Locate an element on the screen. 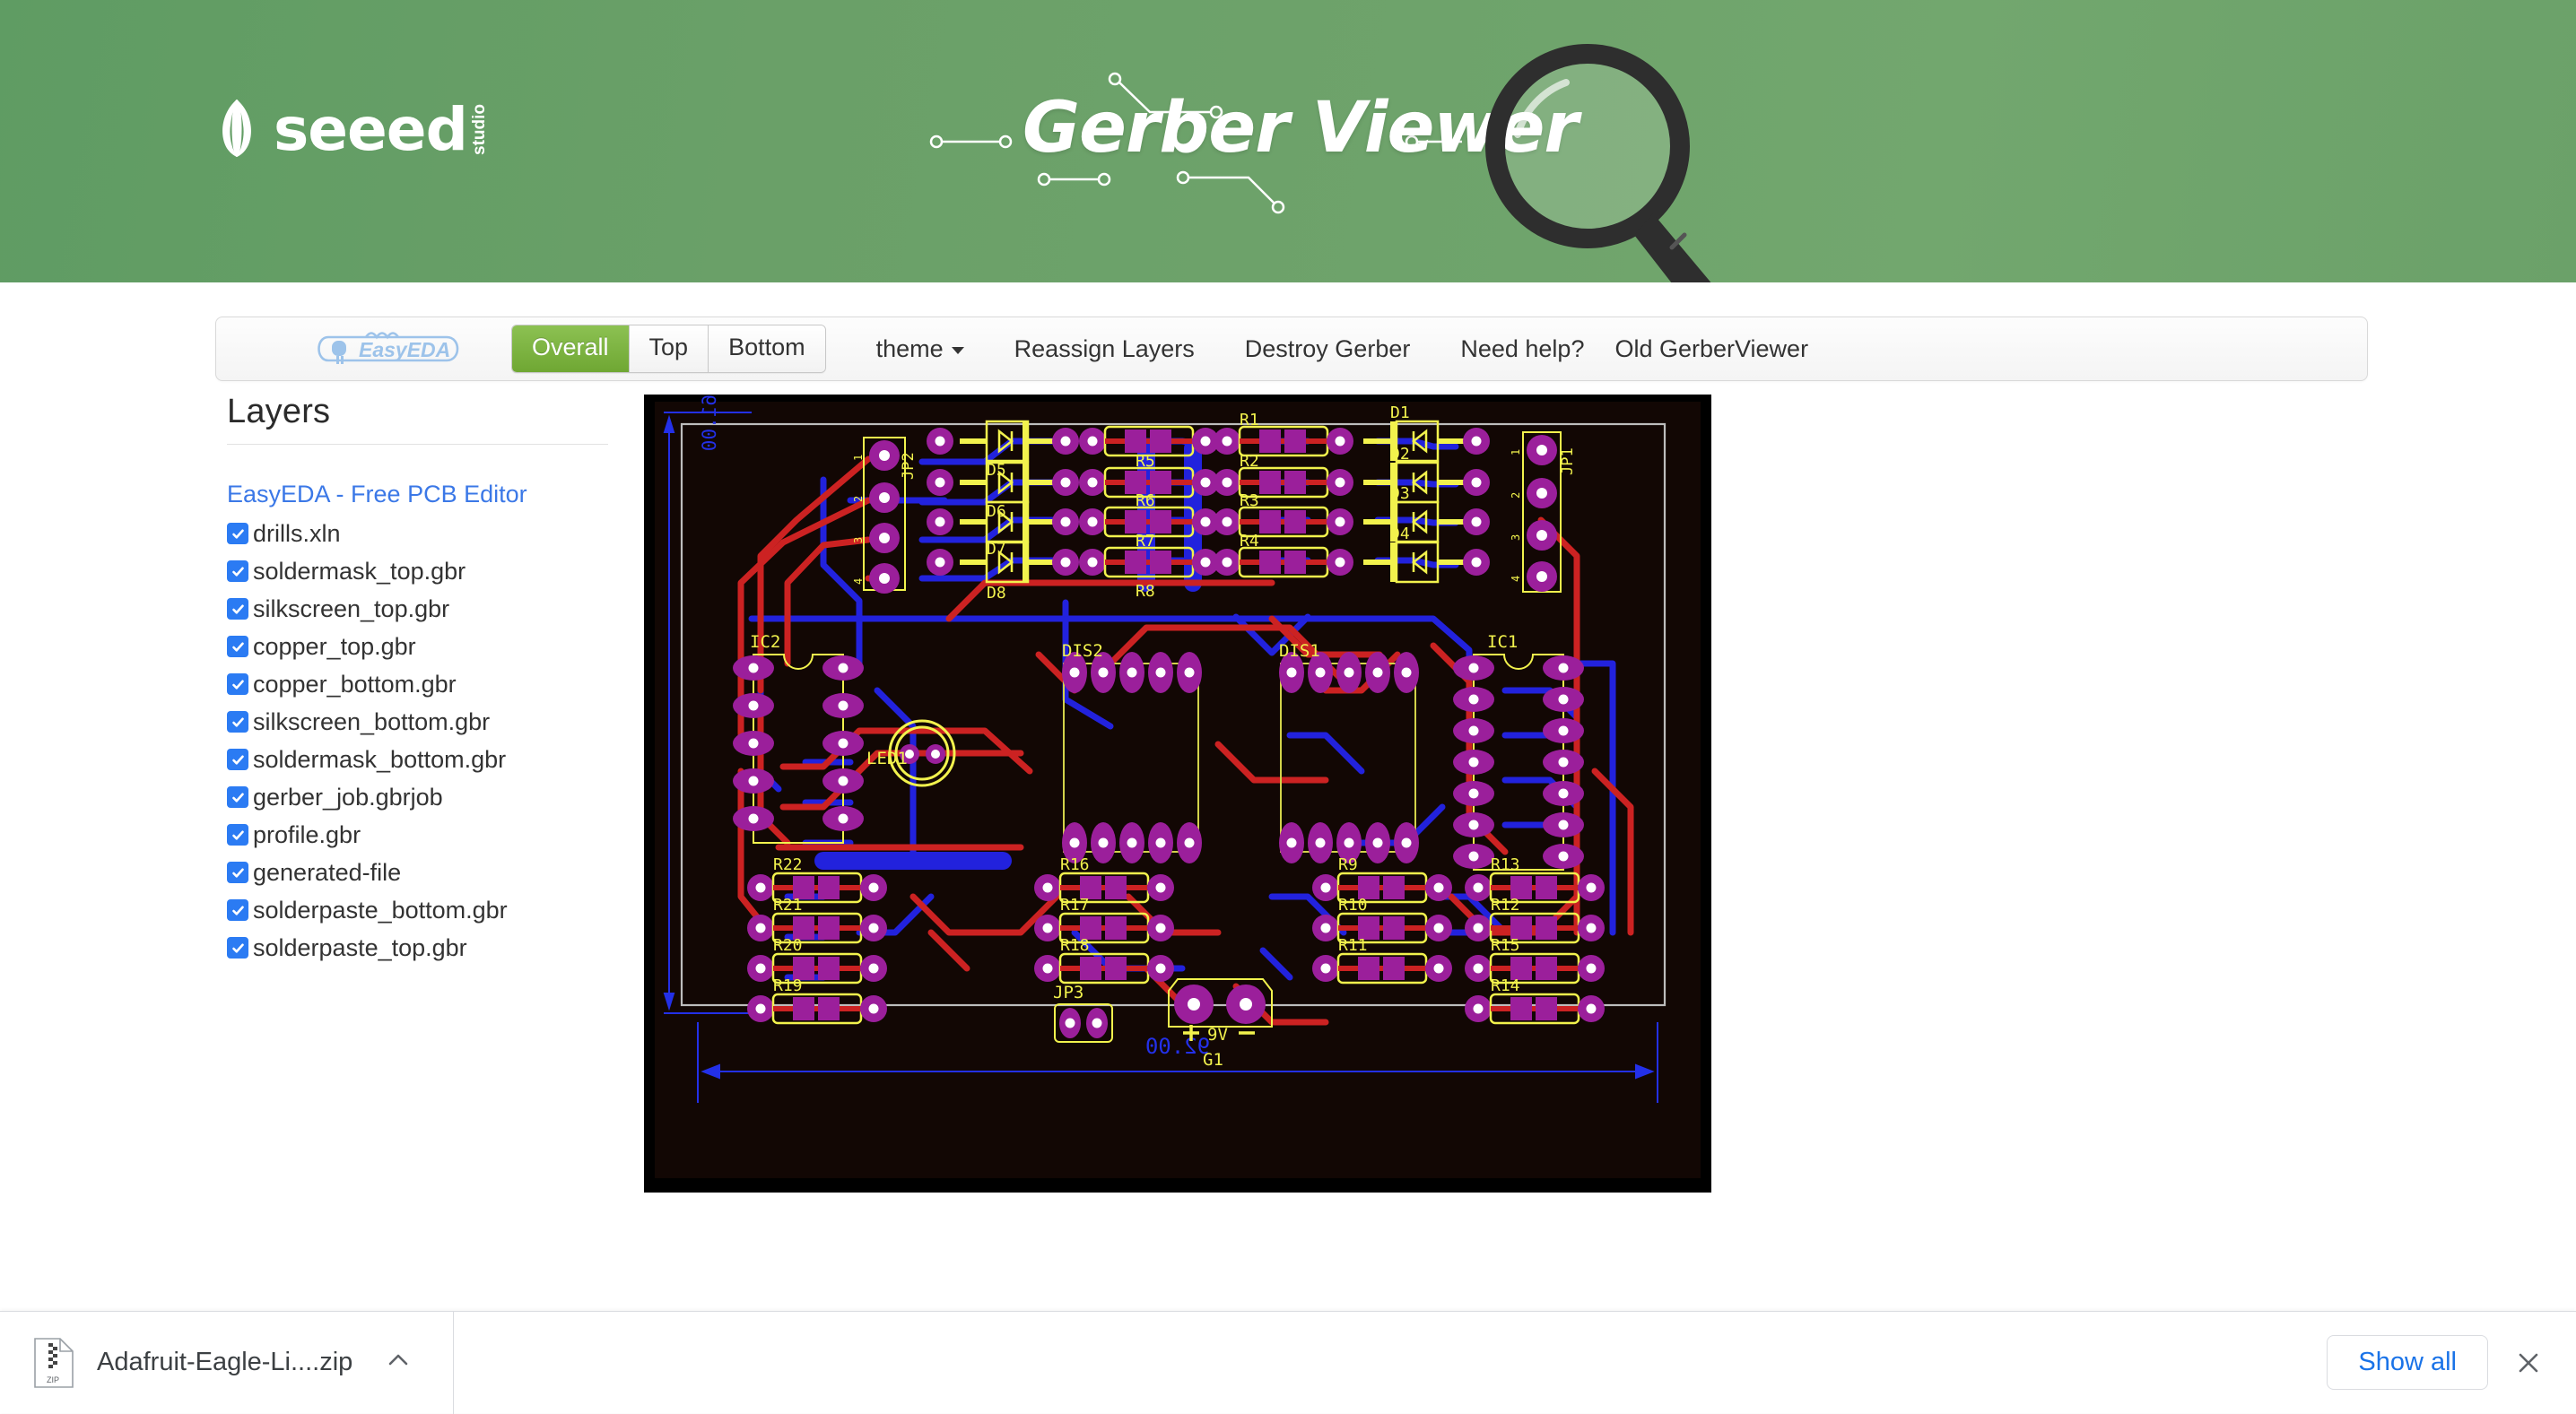  layer-label: generated-file is located at coordinates (327, 873).